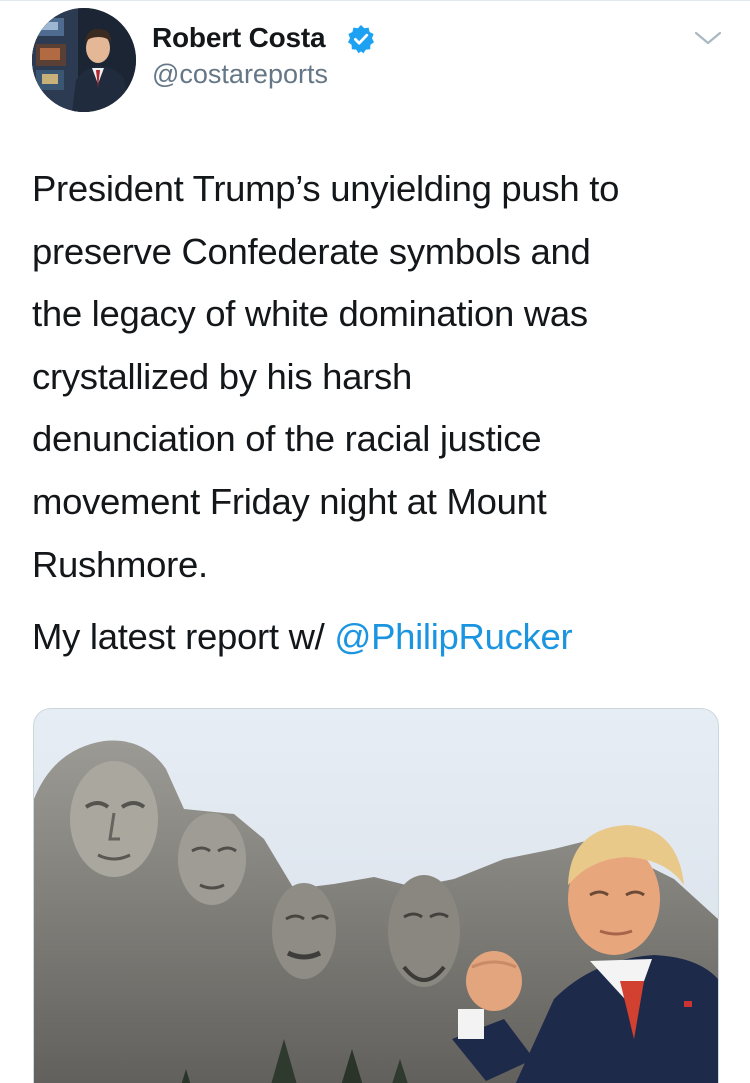  I want to click on report-line: My latest report w/ @PhilipRucker, so click(302, 637).